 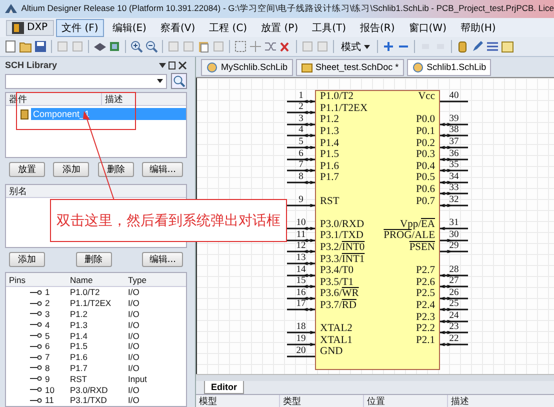 I want to click on table-cell: 3, so click(x=47, y=313).